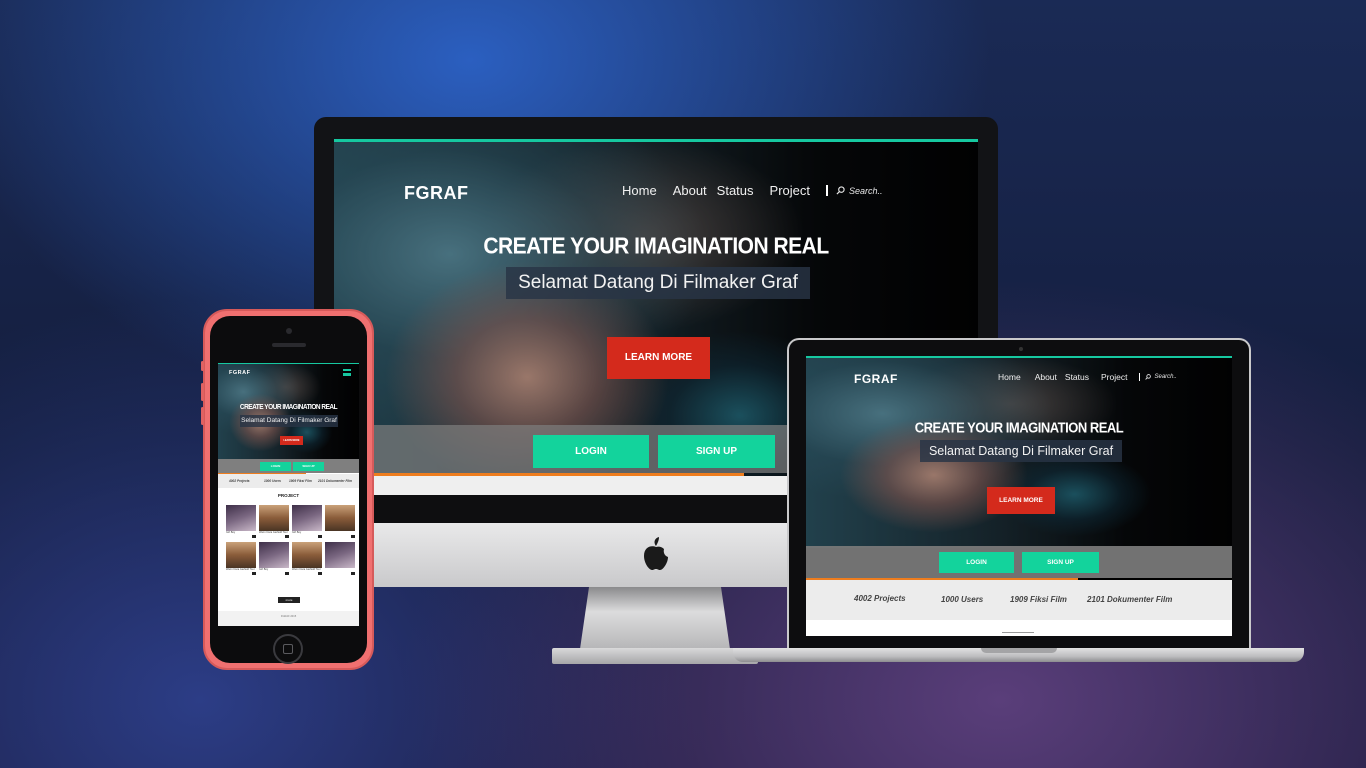 Image resolution: width=1366 pixels, height=768 pixels. I want to click on imac-stand-foot, so click(655, 656).